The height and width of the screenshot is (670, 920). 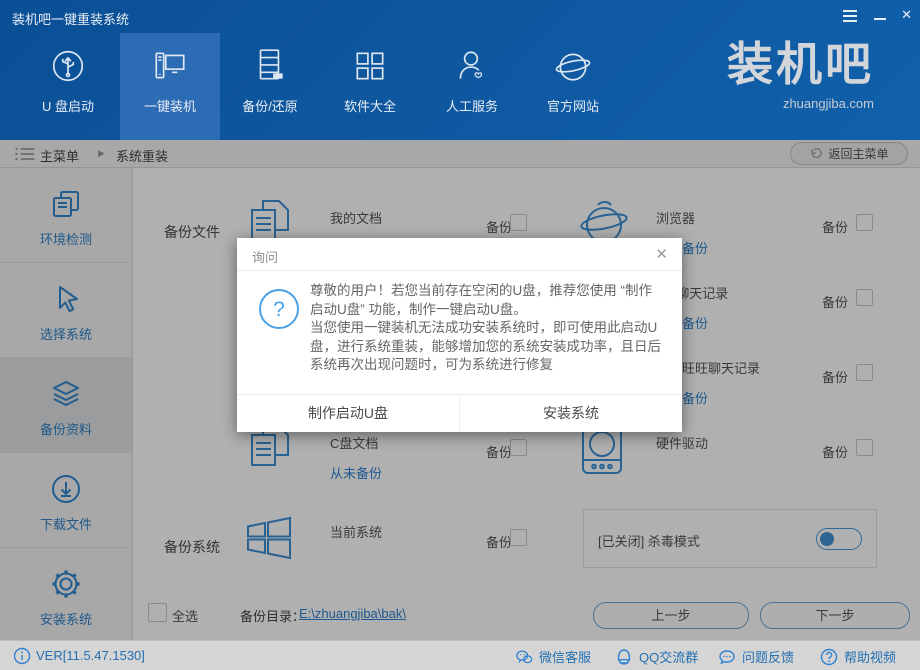 I want to click on feedback-label: 问题反馈, so click(x=768, y=657).